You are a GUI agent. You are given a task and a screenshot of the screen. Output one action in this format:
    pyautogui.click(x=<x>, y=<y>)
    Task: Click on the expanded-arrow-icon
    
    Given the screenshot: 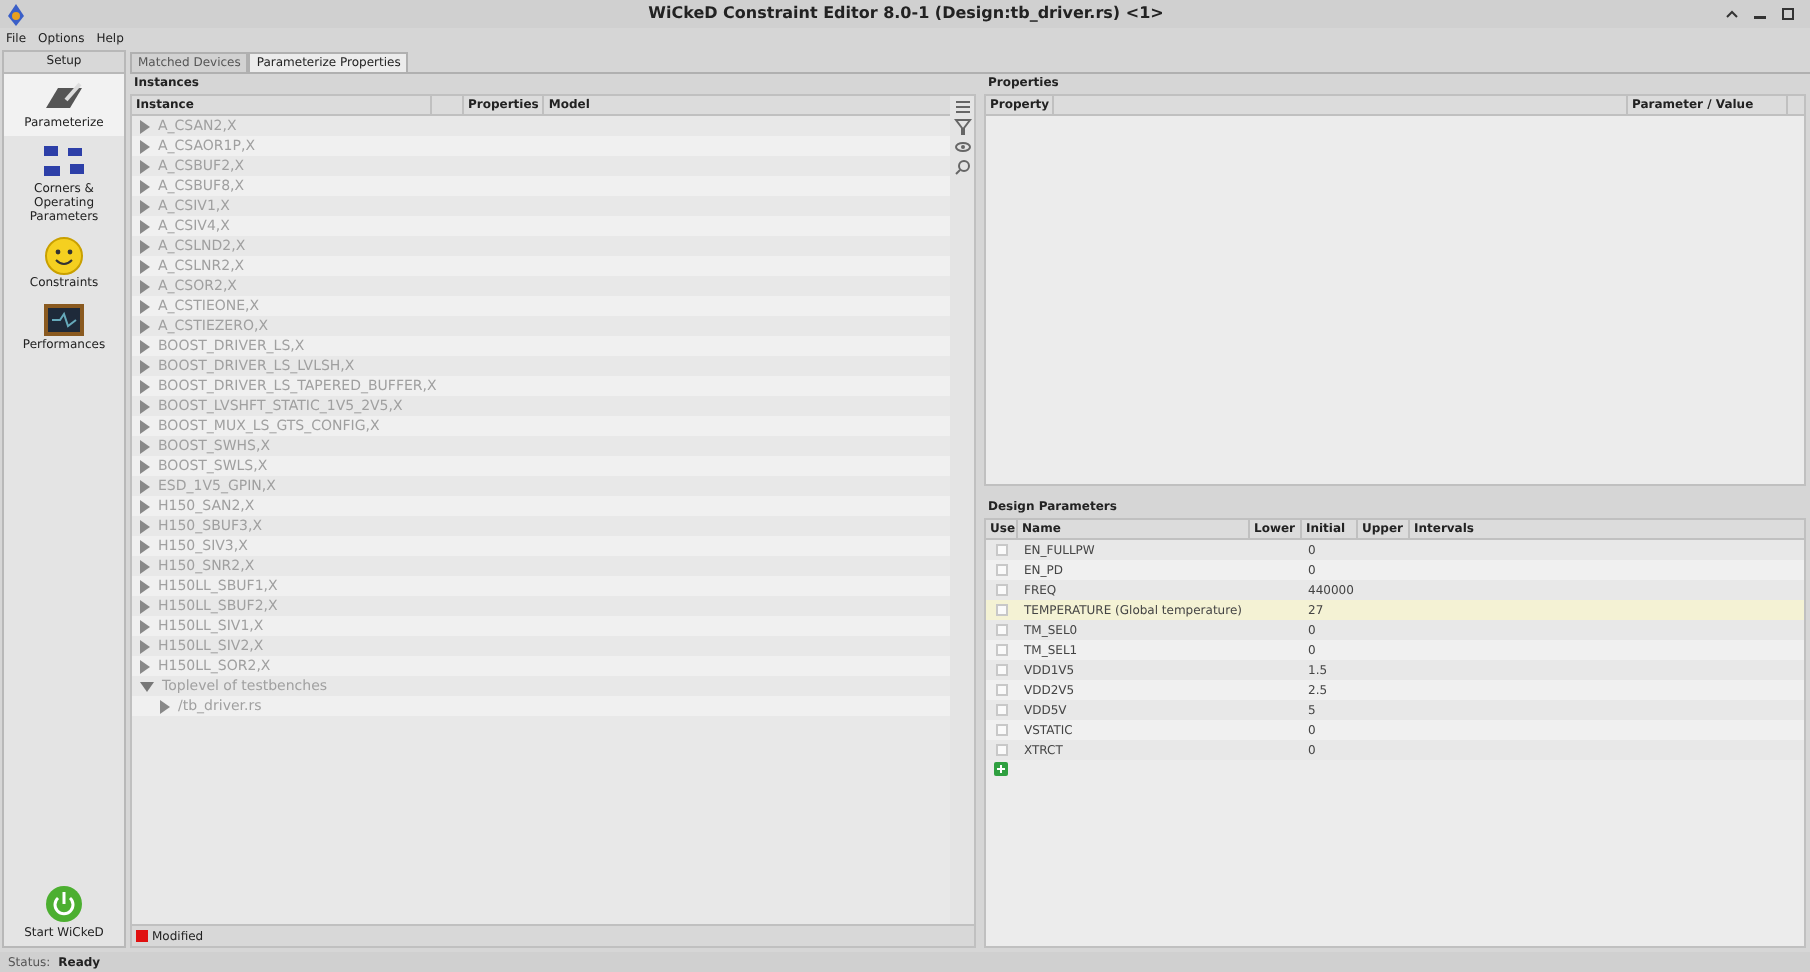 What is the action you would take?
    pyautogui.click(x=147, y=686)
    